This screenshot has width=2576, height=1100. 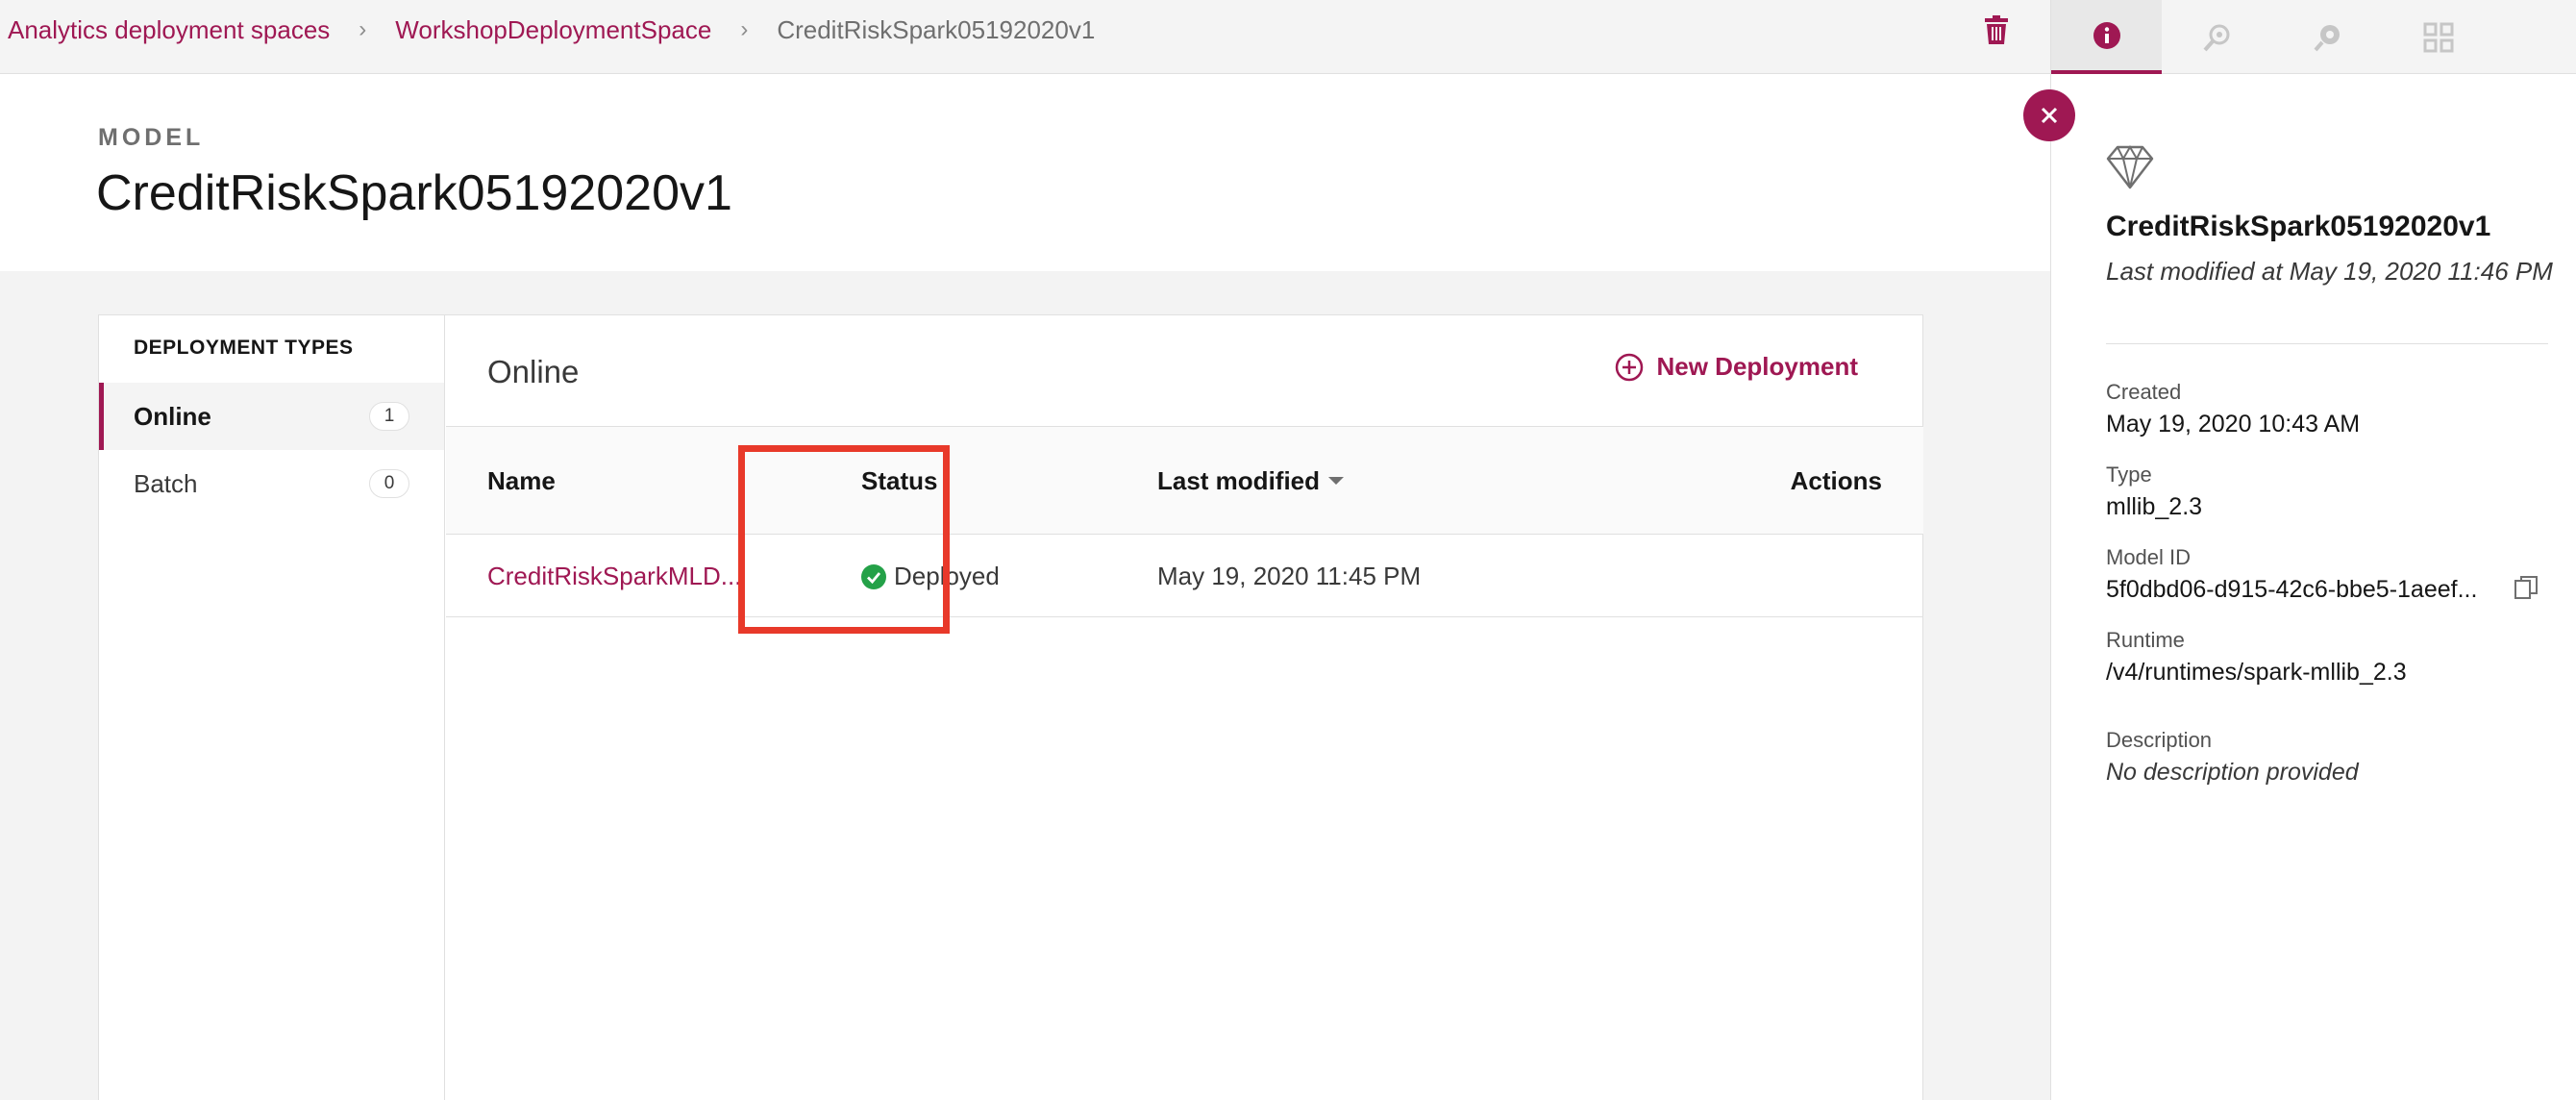 What do you see at coordinates (2159, 740) in the screenshot?
I see `description-label: Description` at bounding box center [2159, 740].